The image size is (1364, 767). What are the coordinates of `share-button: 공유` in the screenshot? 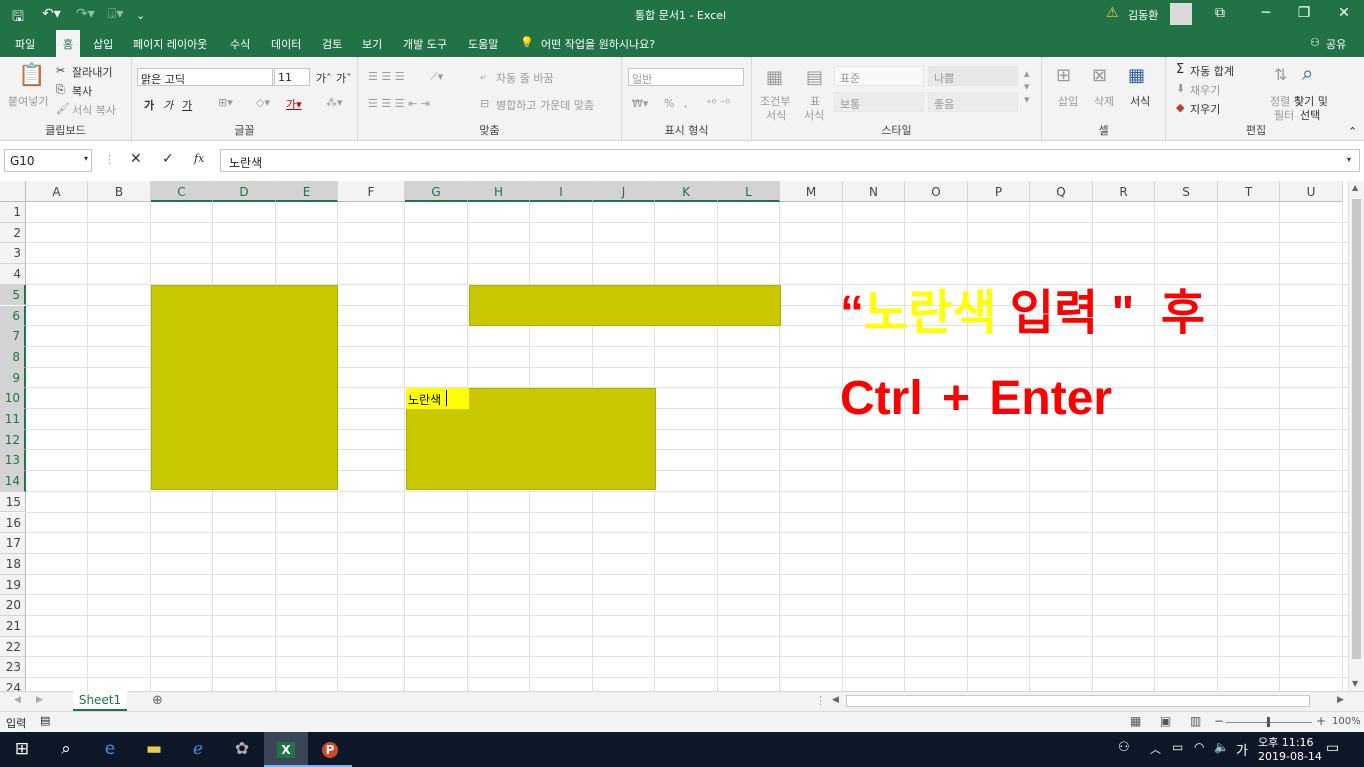 It's located at (1336, 44).